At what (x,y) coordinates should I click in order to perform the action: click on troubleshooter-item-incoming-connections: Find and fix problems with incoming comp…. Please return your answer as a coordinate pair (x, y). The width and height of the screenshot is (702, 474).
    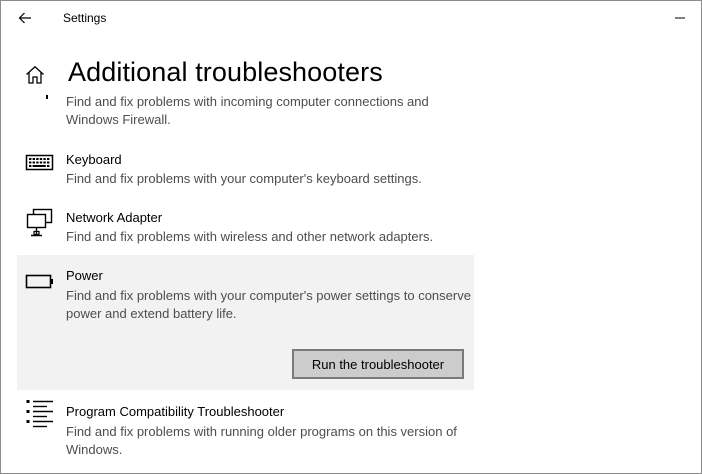
    Looking at the image, I should click on (245, 110).